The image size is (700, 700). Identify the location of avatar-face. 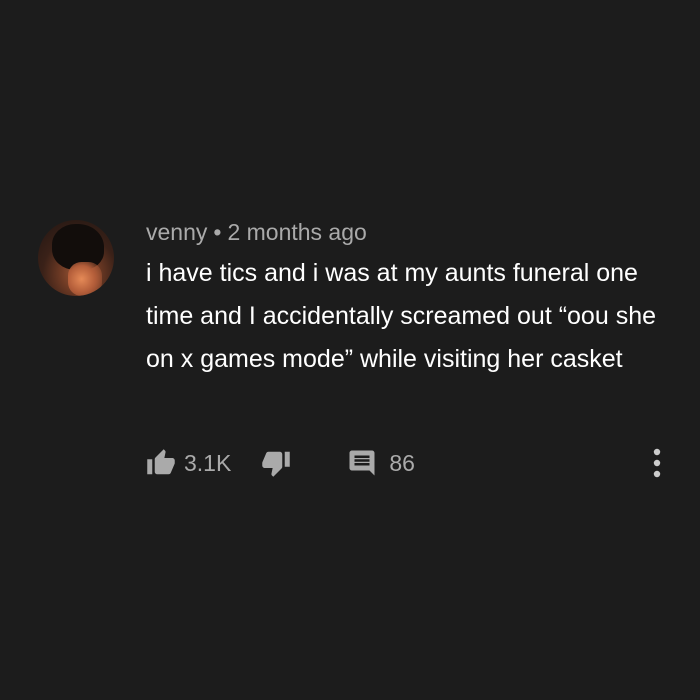
(85, 279).